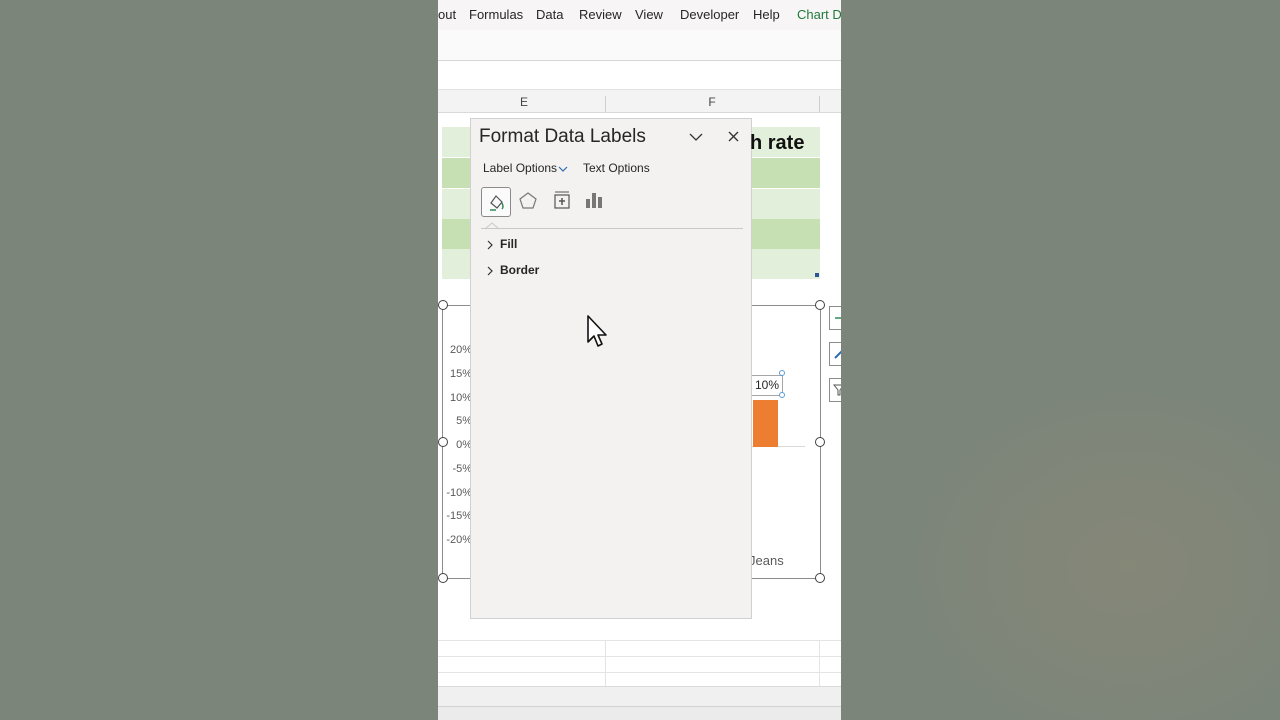 The height and width of the screenshot is (720, 1280). I want to click on pane-divider, so click(612, 228).